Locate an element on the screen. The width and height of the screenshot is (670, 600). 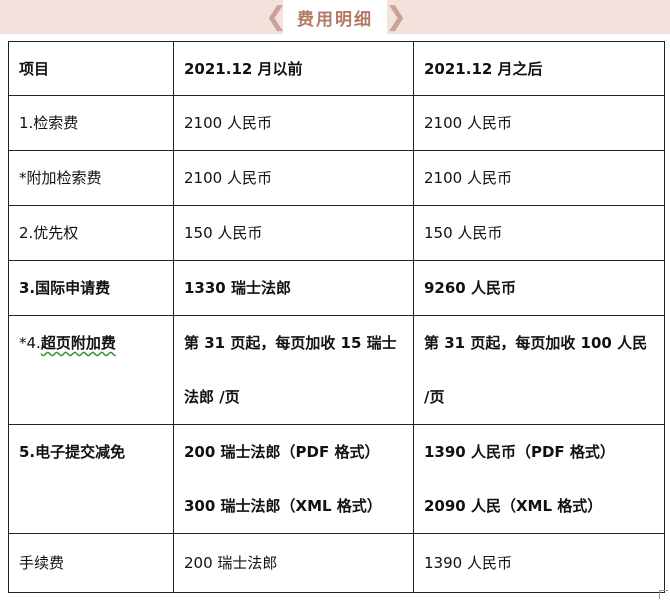
table-row: 2.优先权 150 人民币 150 人民币 is located at coordinates (336, 233).